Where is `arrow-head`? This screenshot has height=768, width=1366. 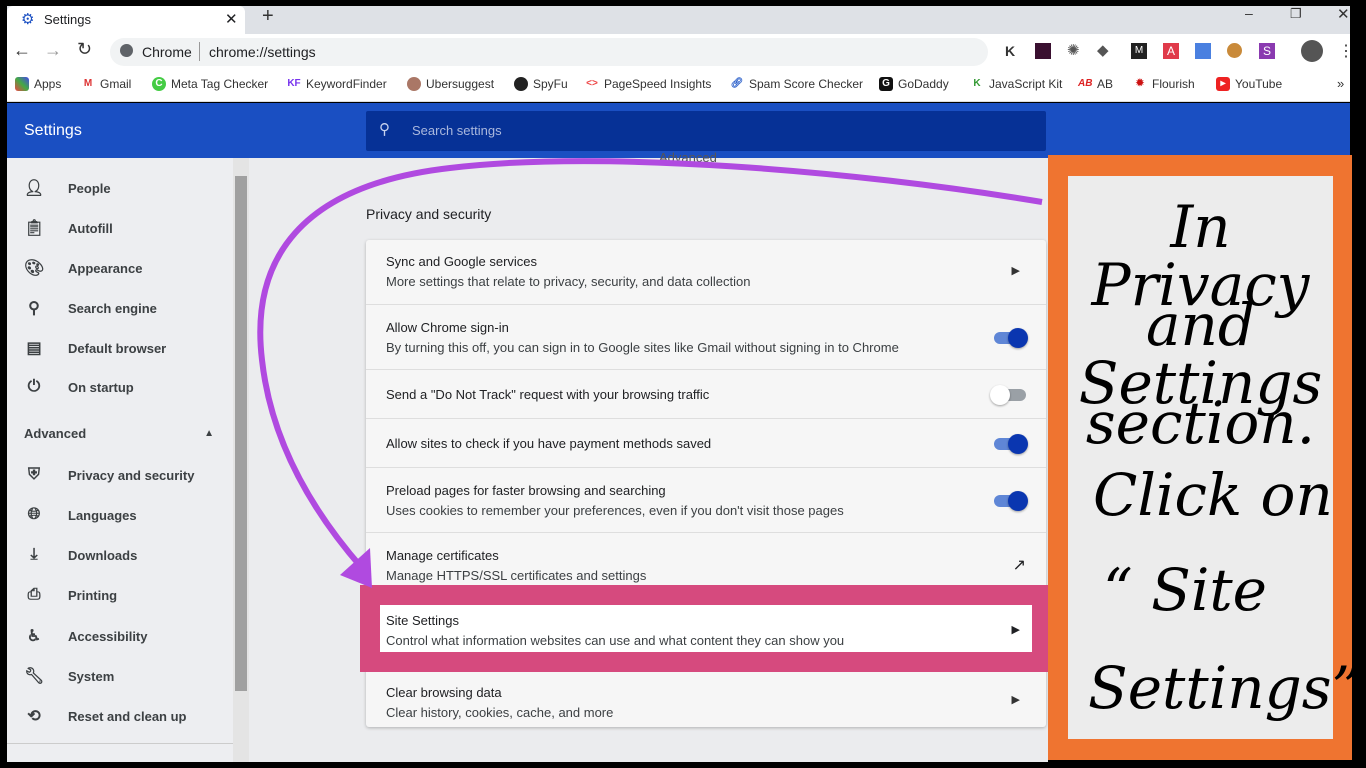
arrow-head is located at coordinates (356, 568).